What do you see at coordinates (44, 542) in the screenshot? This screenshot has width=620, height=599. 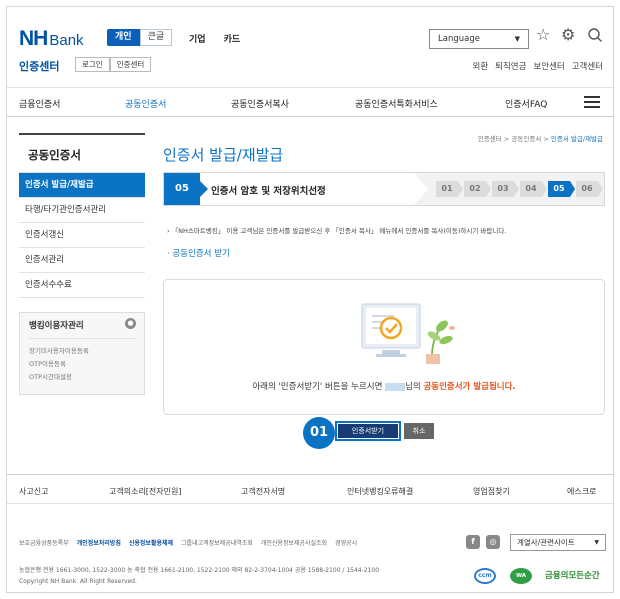 I see `policy-link-protected: 보호금융상품등록부` at bounding box center [44, 542].